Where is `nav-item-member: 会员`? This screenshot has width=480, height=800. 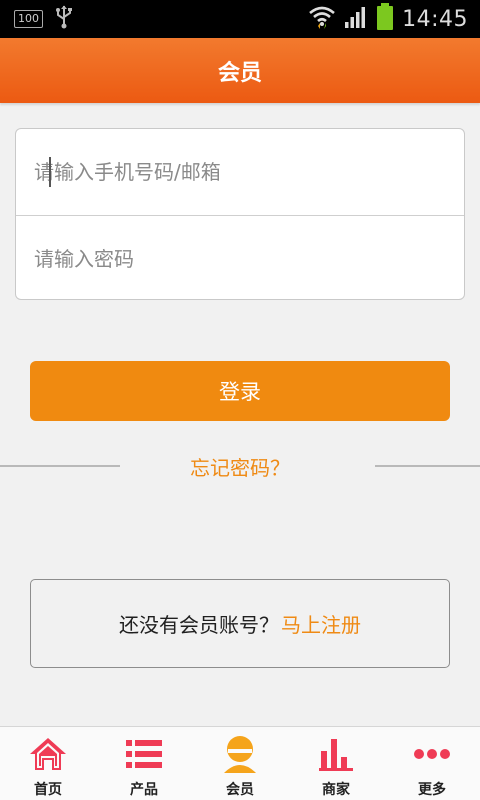
nav-item-member: 会员 is located at coordinates (240, 763).